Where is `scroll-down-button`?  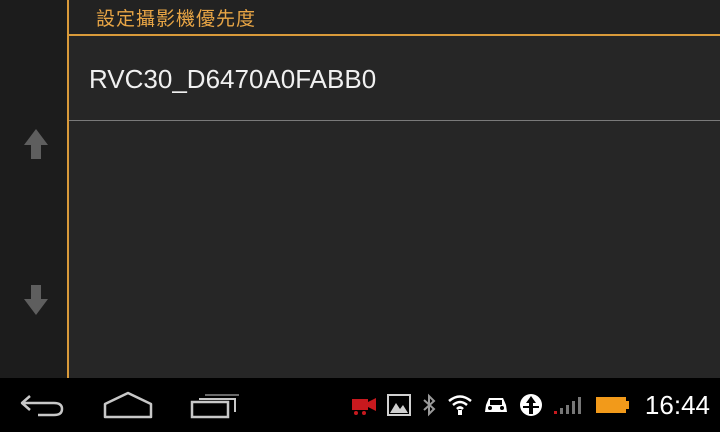
scroll-down-button is located at coordinates (36, 300).